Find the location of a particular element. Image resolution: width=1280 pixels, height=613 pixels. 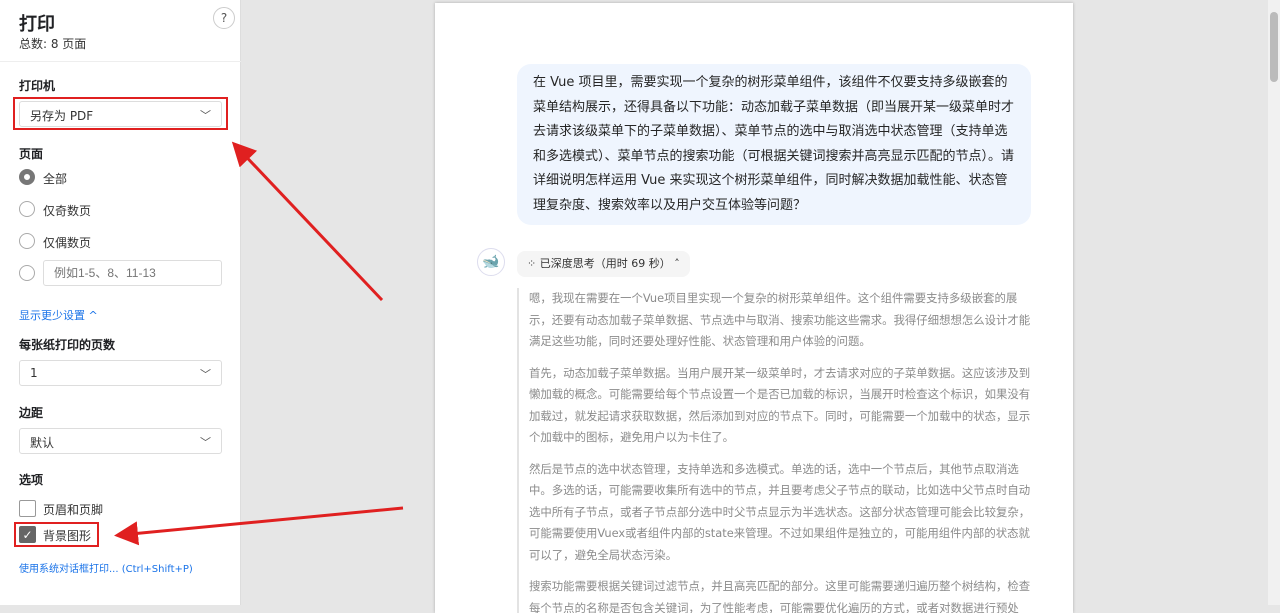

arrow-to-background-graphics is located at coordinates (259, 526).